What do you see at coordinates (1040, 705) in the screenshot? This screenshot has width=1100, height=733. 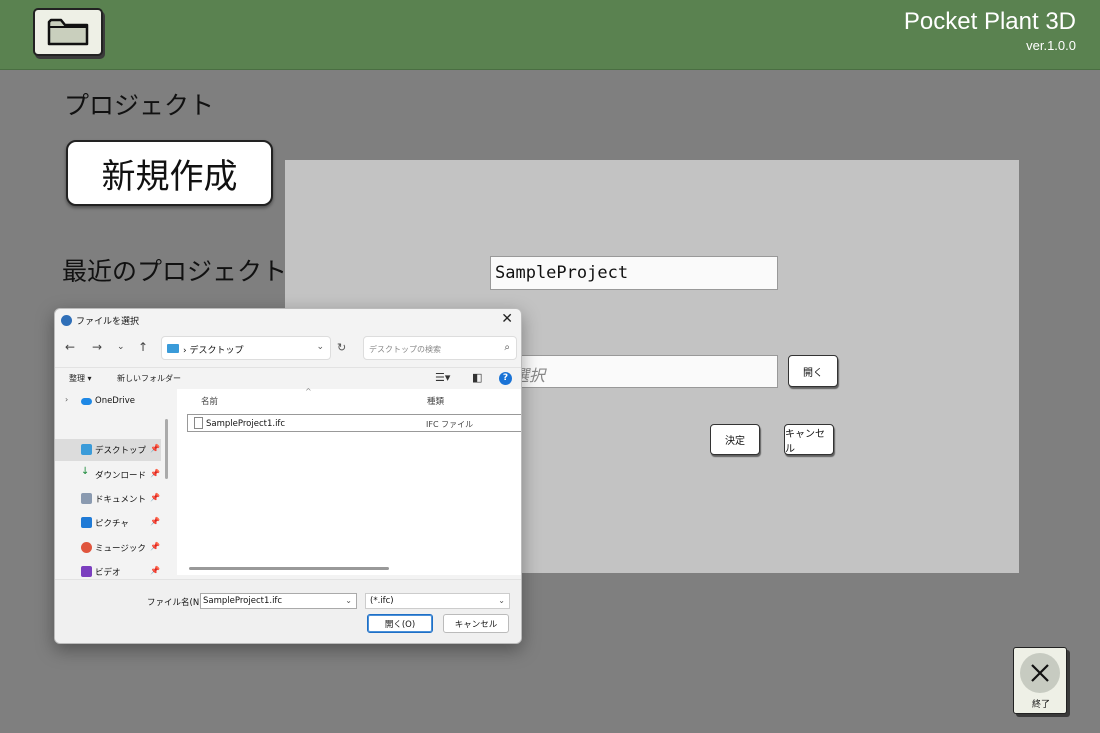 I see `exit-label: 終了` at bounding box center [1040, 705].